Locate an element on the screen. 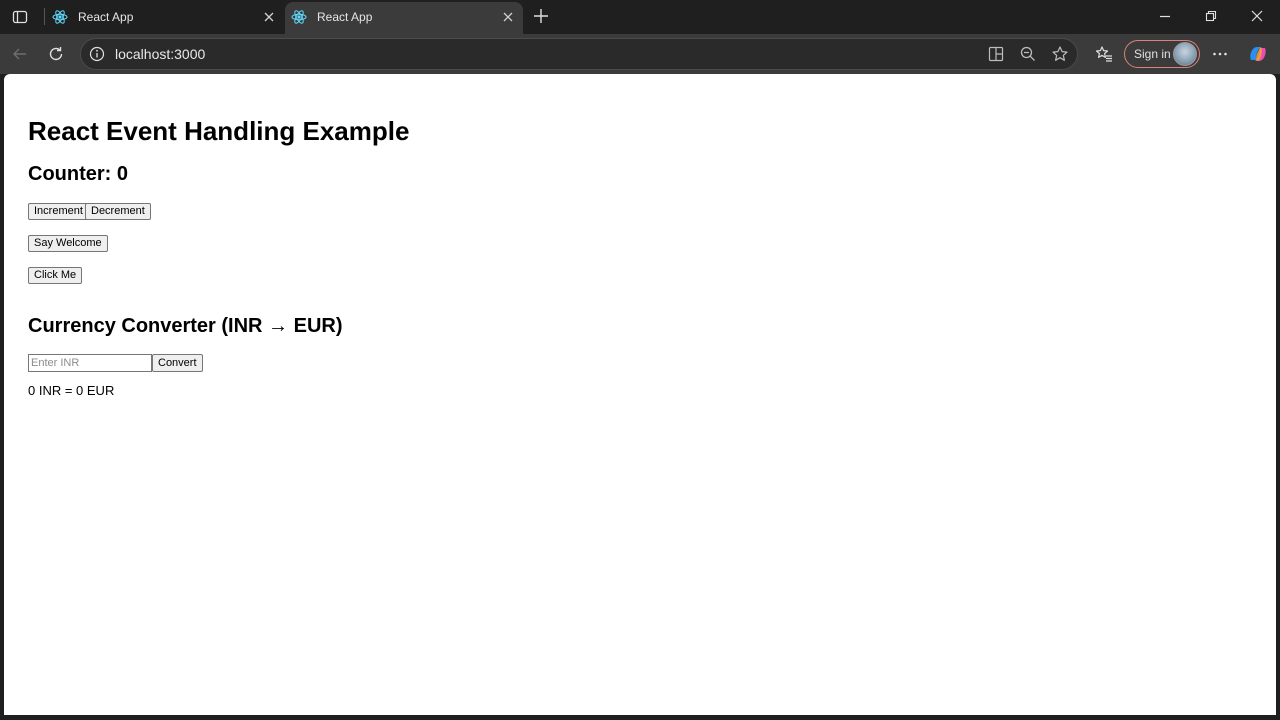  click-me-button: Click Me is located at coordinates (55, 275).